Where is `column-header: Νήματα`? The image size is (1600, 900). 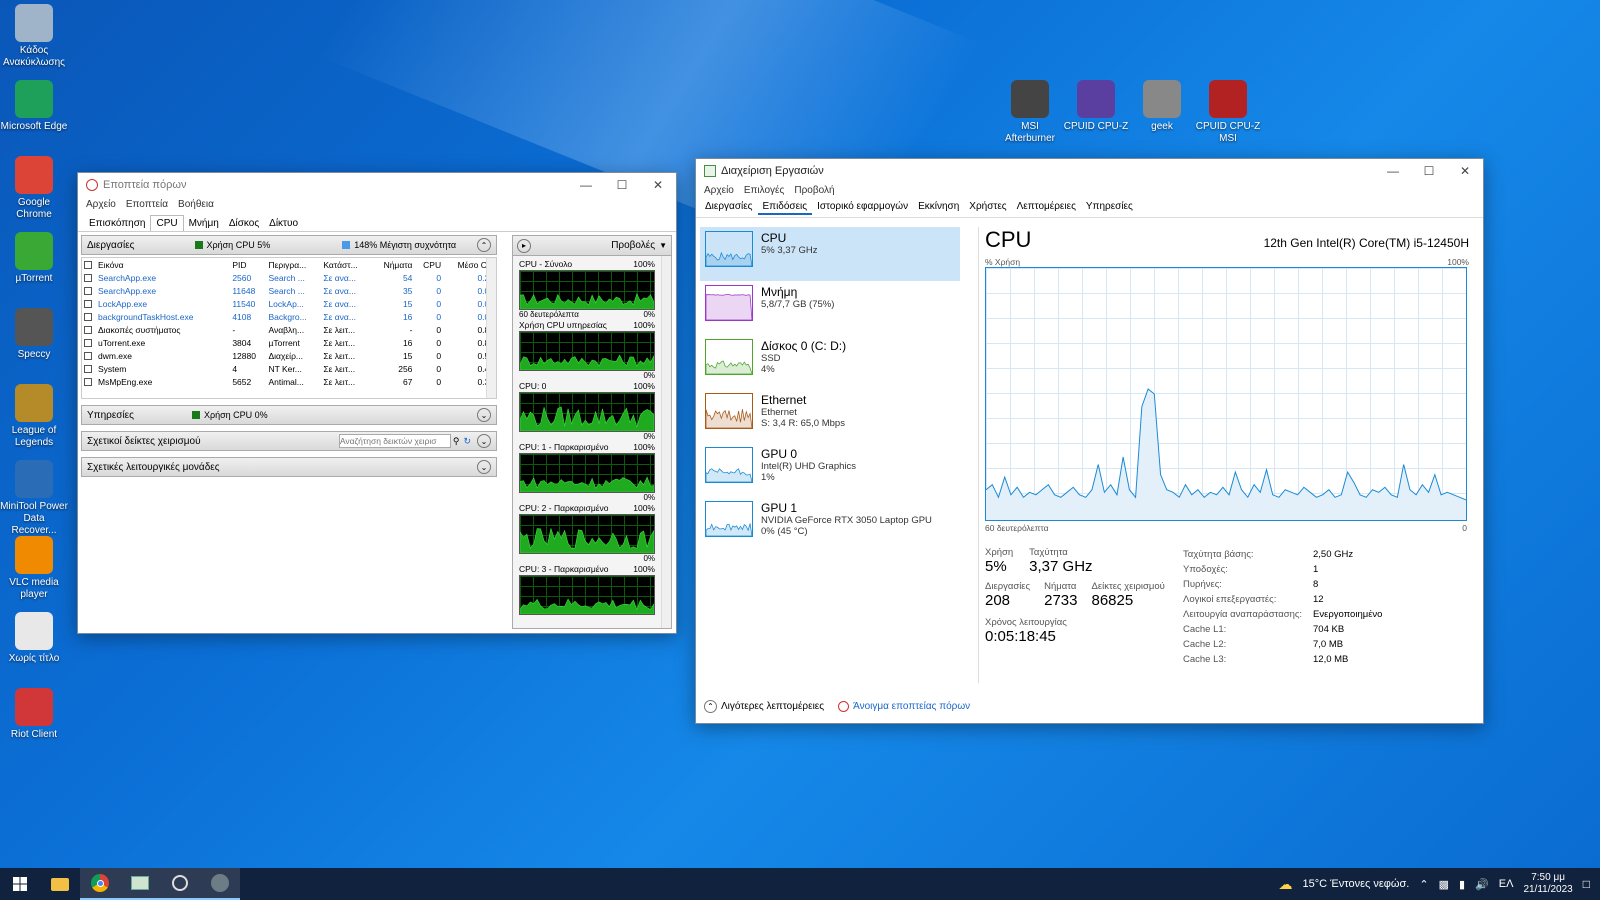
column-header: Νήματα is located at coordinates (392, 264).